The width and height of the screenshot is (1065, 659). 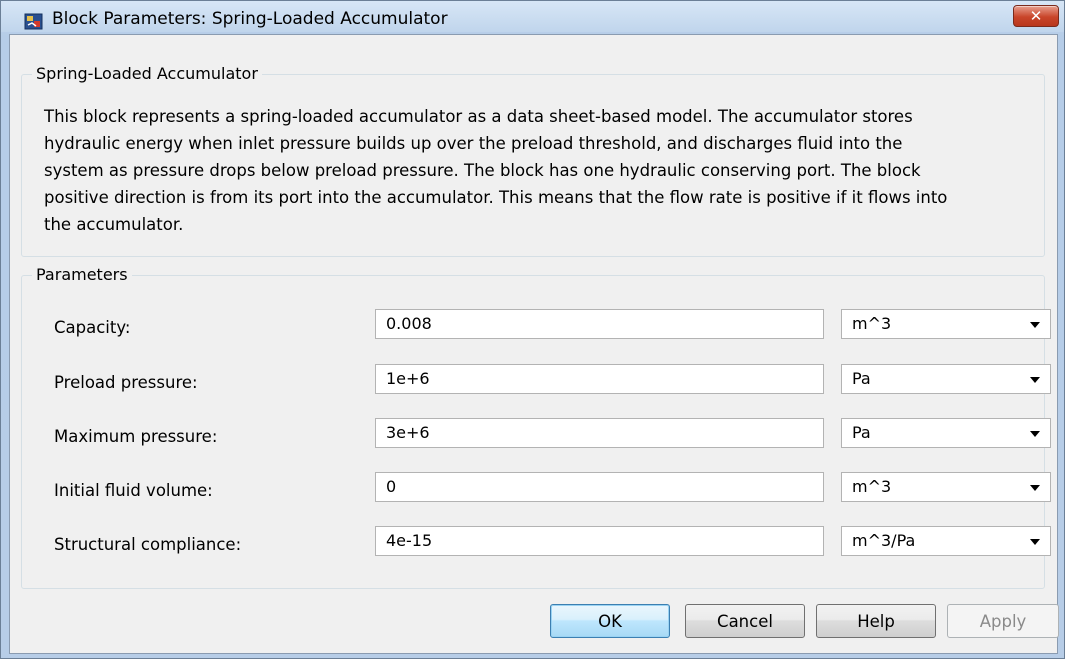 What do you see at coordinates (745, 621) in the screenshot?
I see `cancel-button: Cancel` at bounding box center [745, 621].